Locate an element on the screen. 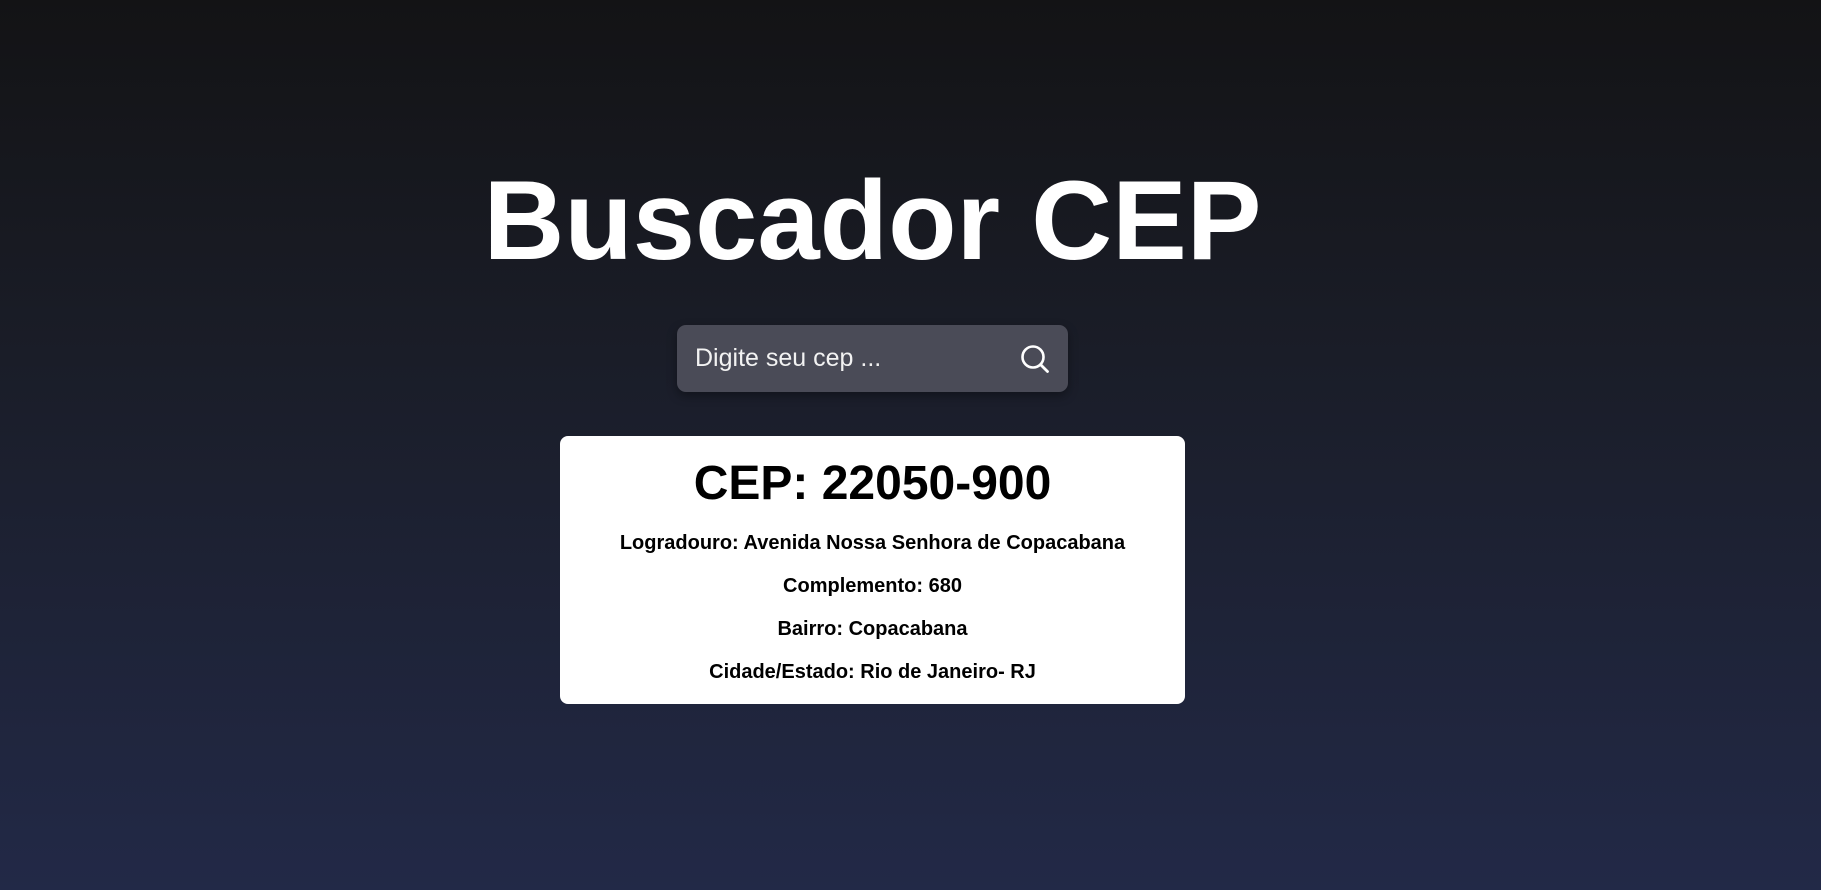 This screenshot has height=890, width=1821. cep-search-input is located at coordinates (845, 358).